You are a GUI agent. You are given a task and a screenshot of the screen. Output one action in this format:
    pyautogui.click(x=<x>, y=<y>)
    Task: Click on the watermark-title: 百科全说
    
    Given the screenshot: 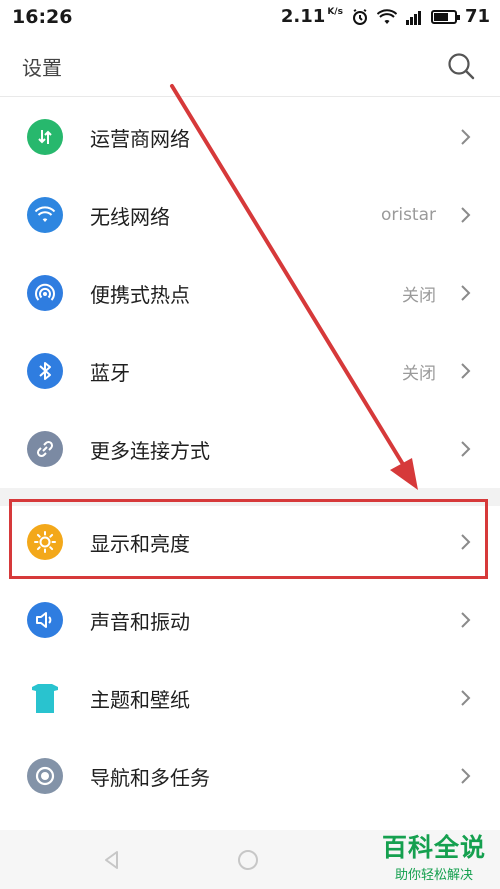 What is the action you would take?
    pyautogui.click(x=433, y=847)
    